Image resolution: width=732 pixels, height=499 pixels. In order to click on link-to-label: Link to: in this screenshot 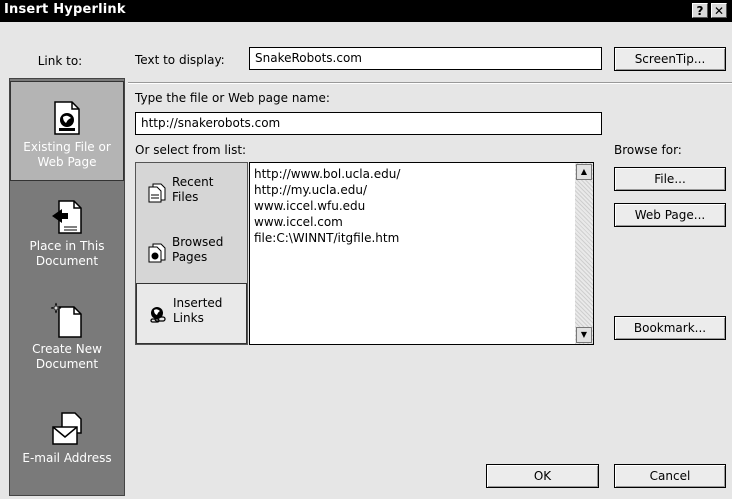, I will do `click(60, 61)`.